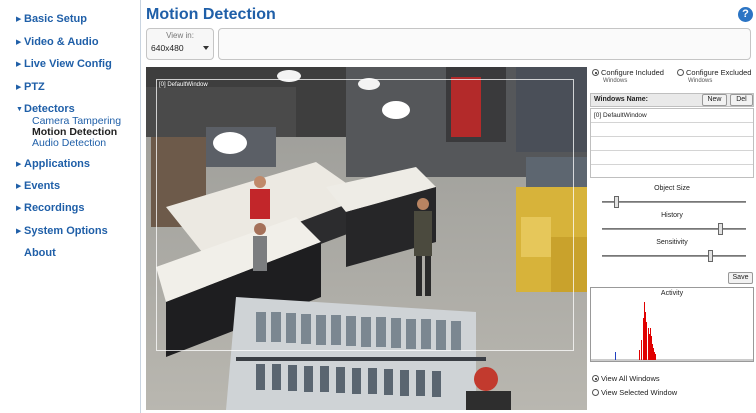 Image resolution: width=756 pixels, height=413 pixels. What do you see at coordinates (57, 42) in the screenshot?
I see `sidebar-item-video-audio: ▶ Video & Audio` at bounding box center [57, 42].